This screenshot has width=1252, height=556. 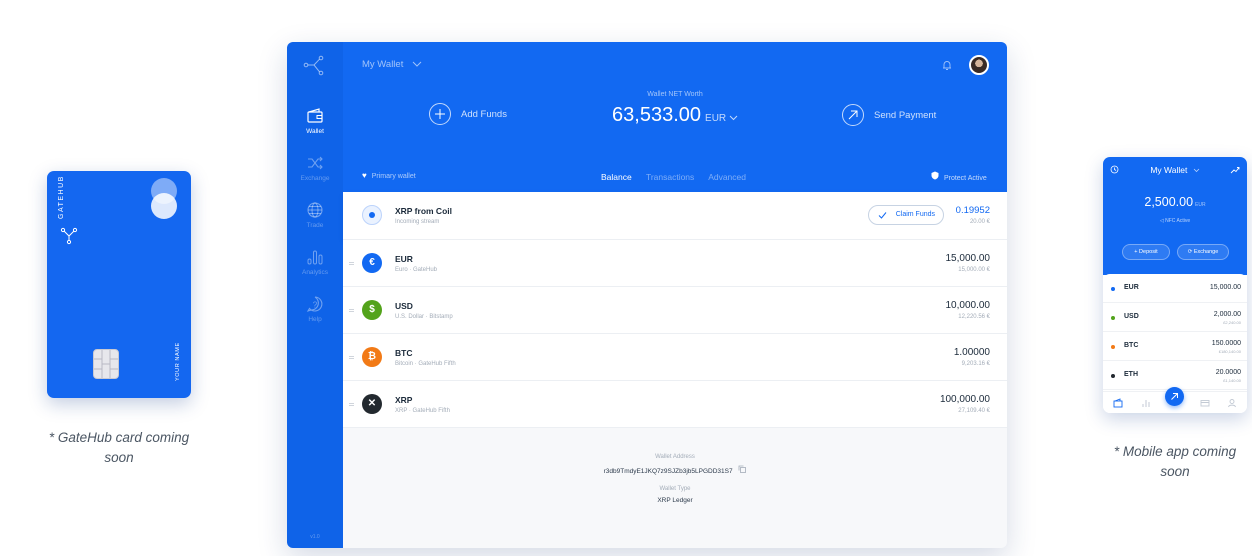 I want to click on mobile-wallet-title: My Wallet, so click(x=1169, y=170).